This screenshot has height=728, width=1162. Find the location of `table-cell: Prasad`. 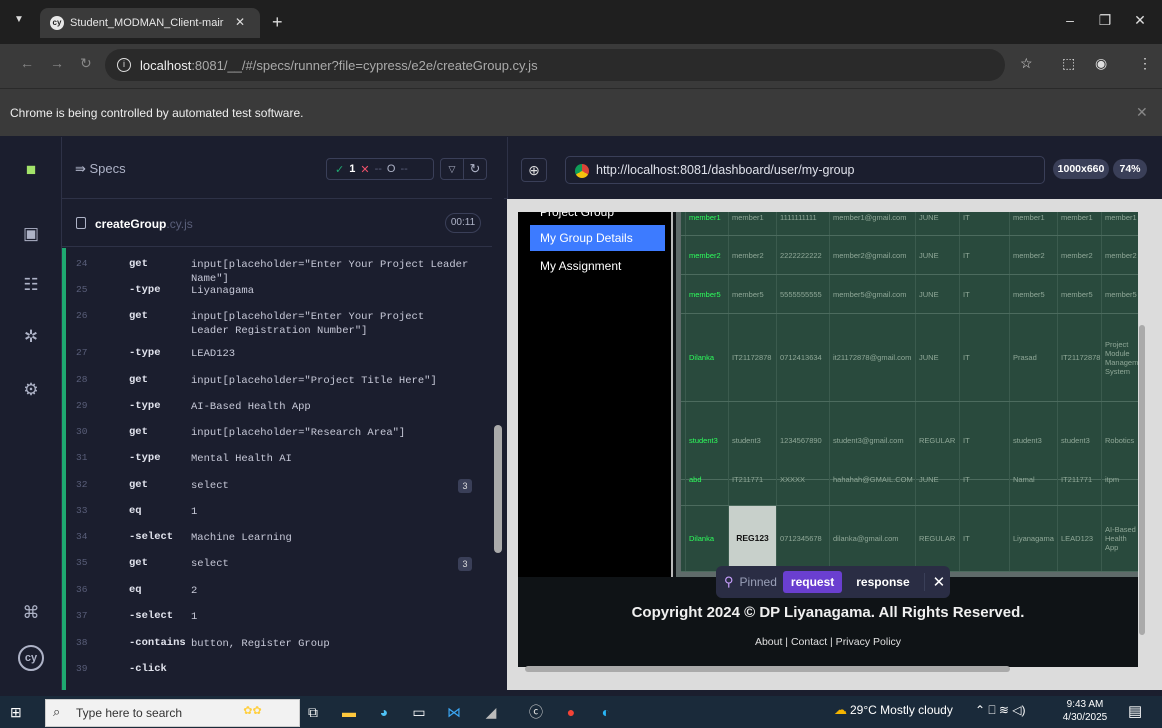

table-cell: Prasad is located at coordinates (1033, 357).